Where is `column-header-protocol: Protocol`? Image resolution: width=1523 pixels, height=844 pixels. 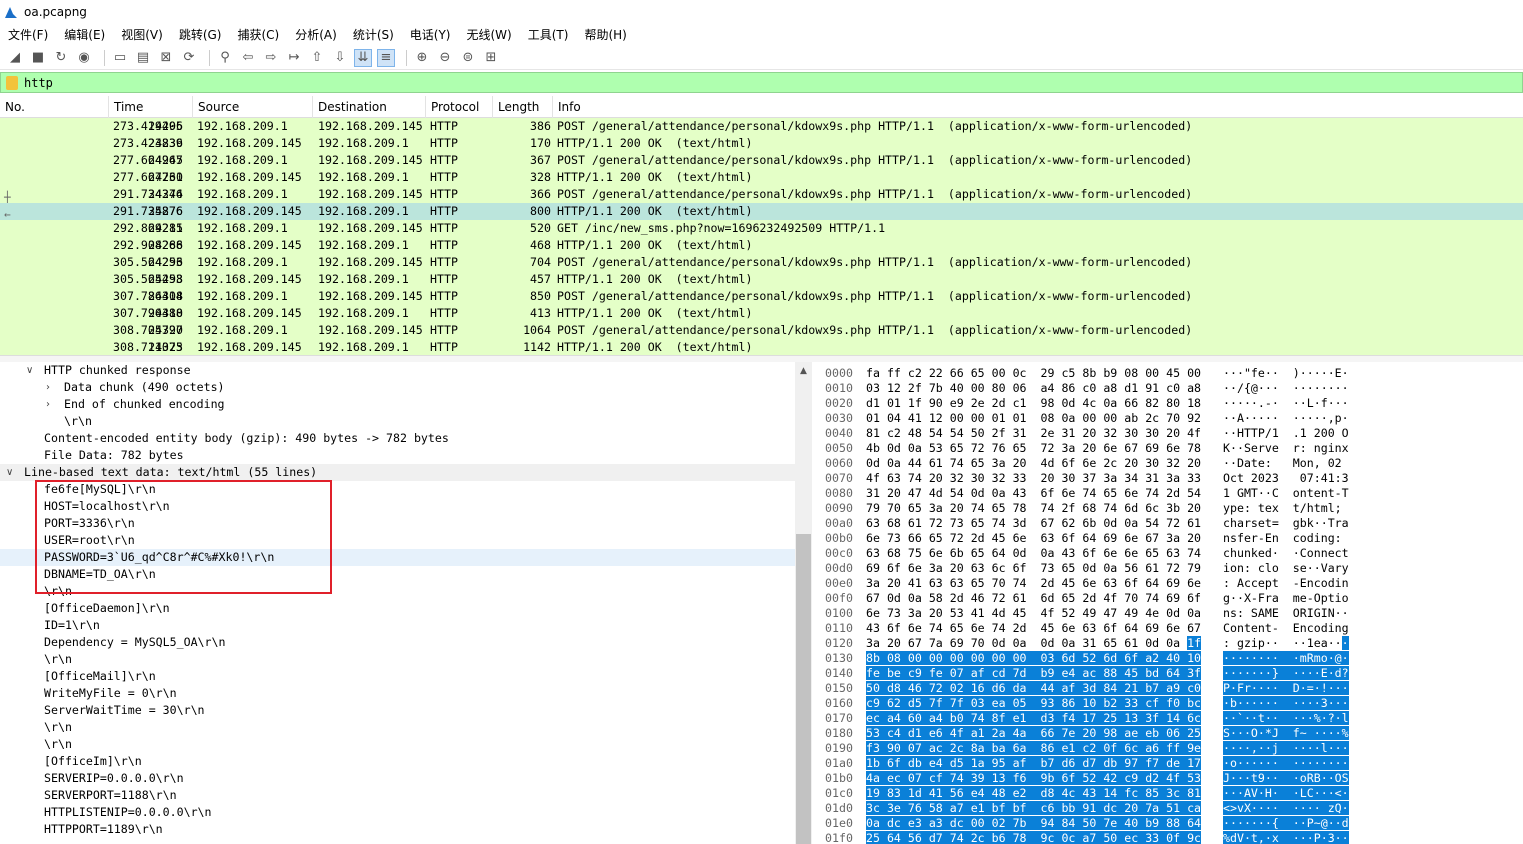
column-header-protocol: Protocol is located at coordinates (459, 106).